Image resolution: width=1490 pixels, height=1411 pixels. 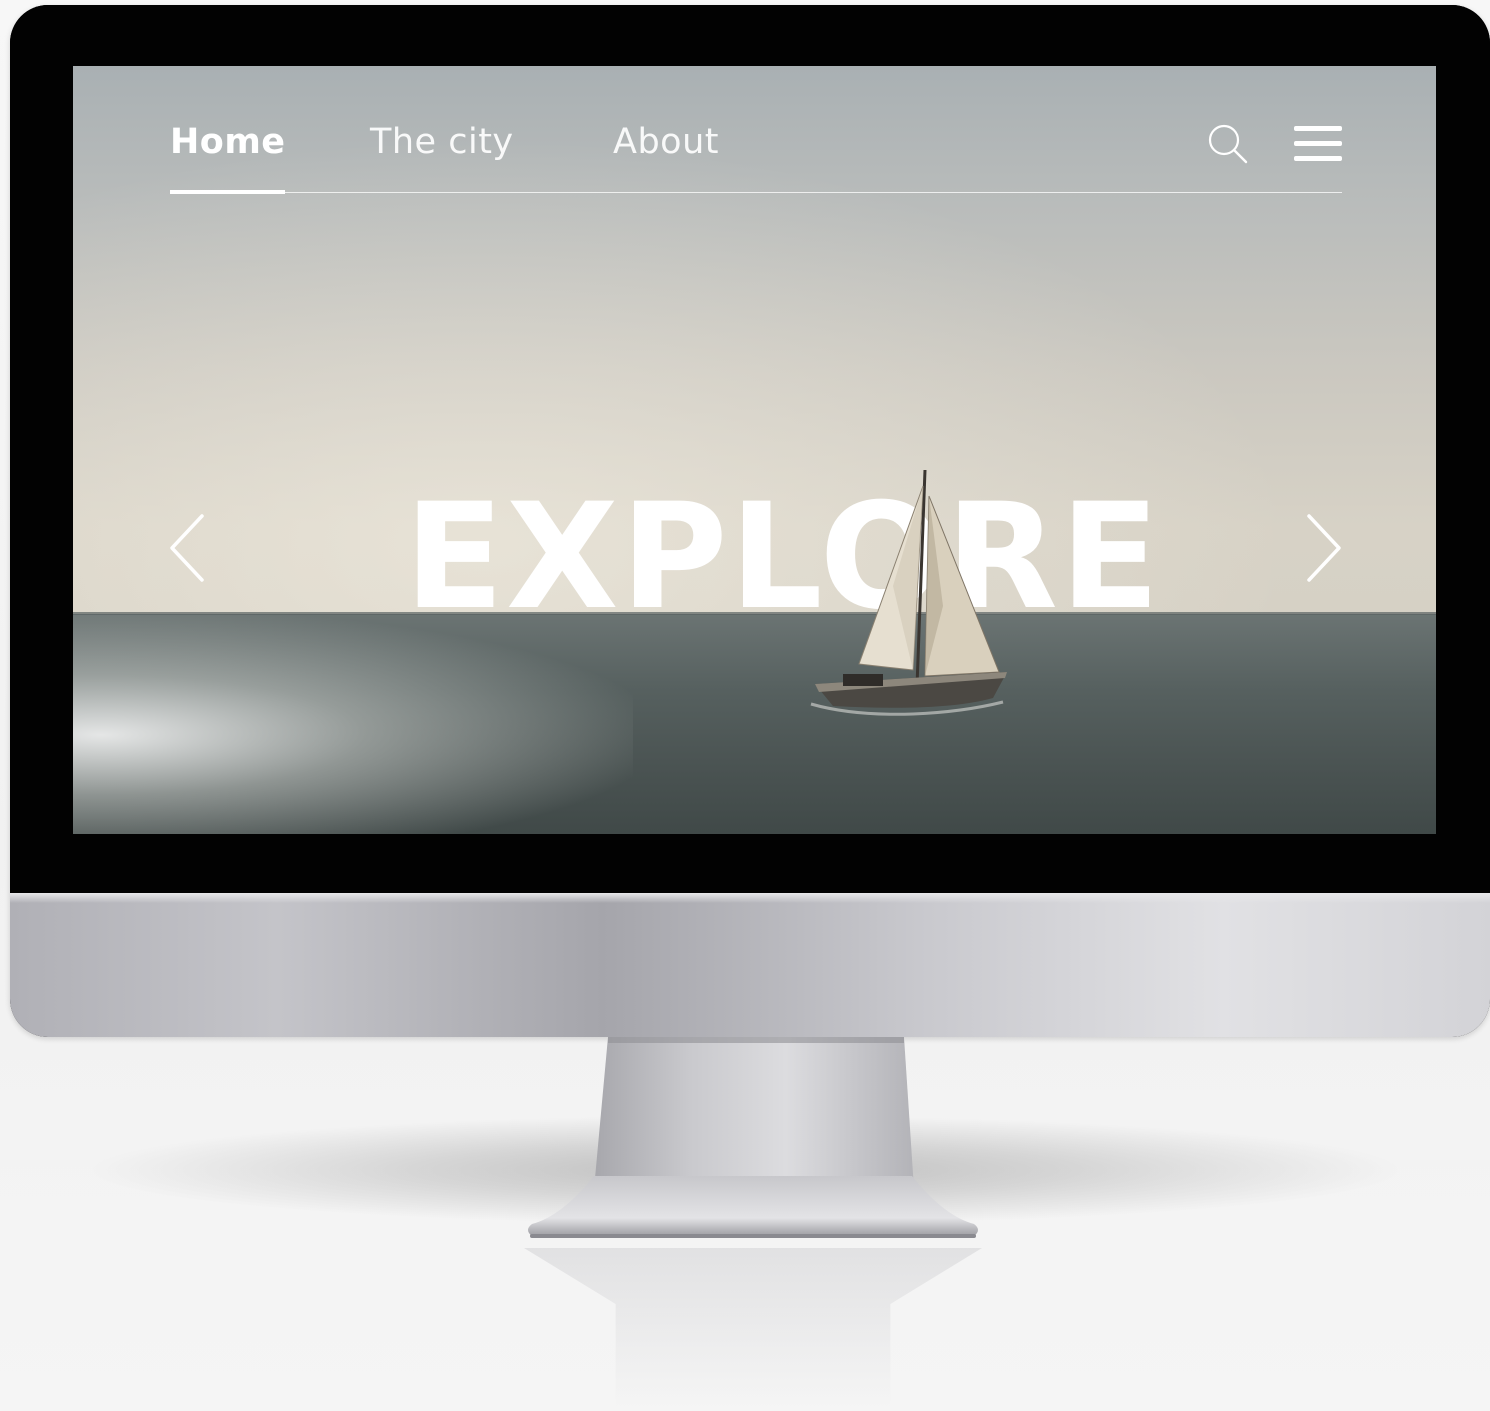 What do you see at coordinates (750, 965) in the screenshot?
I see `monitor-chin` at bounding box center [750, 965].